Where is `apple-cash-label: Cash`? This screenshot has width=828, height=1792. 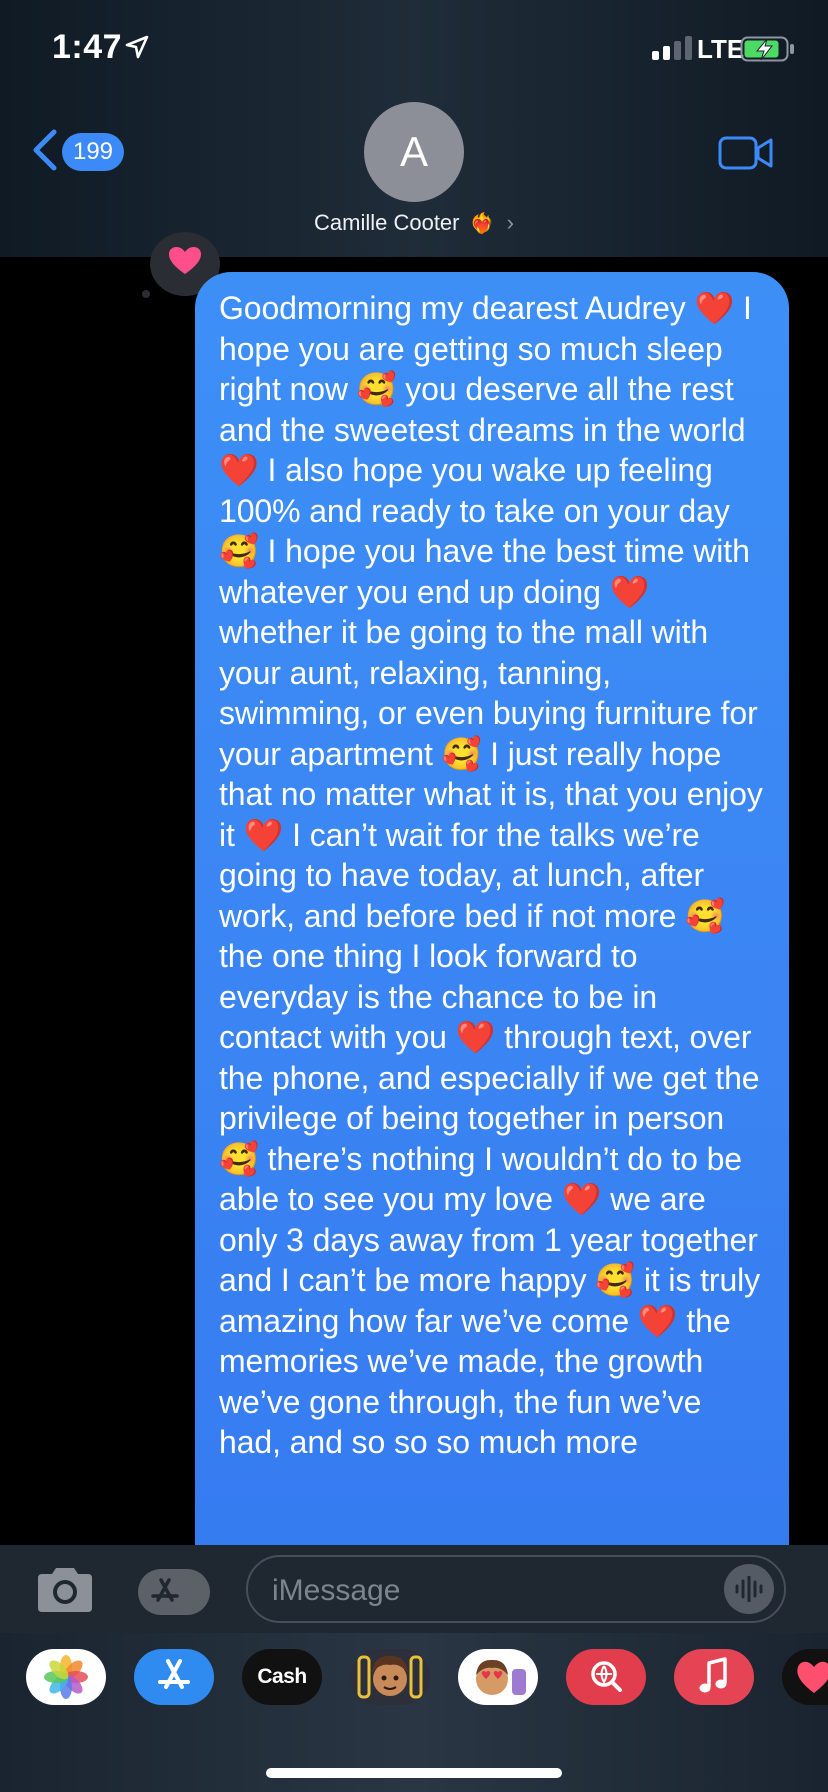
apple-cash-label: Cash is located at coordinates (282, 1676).